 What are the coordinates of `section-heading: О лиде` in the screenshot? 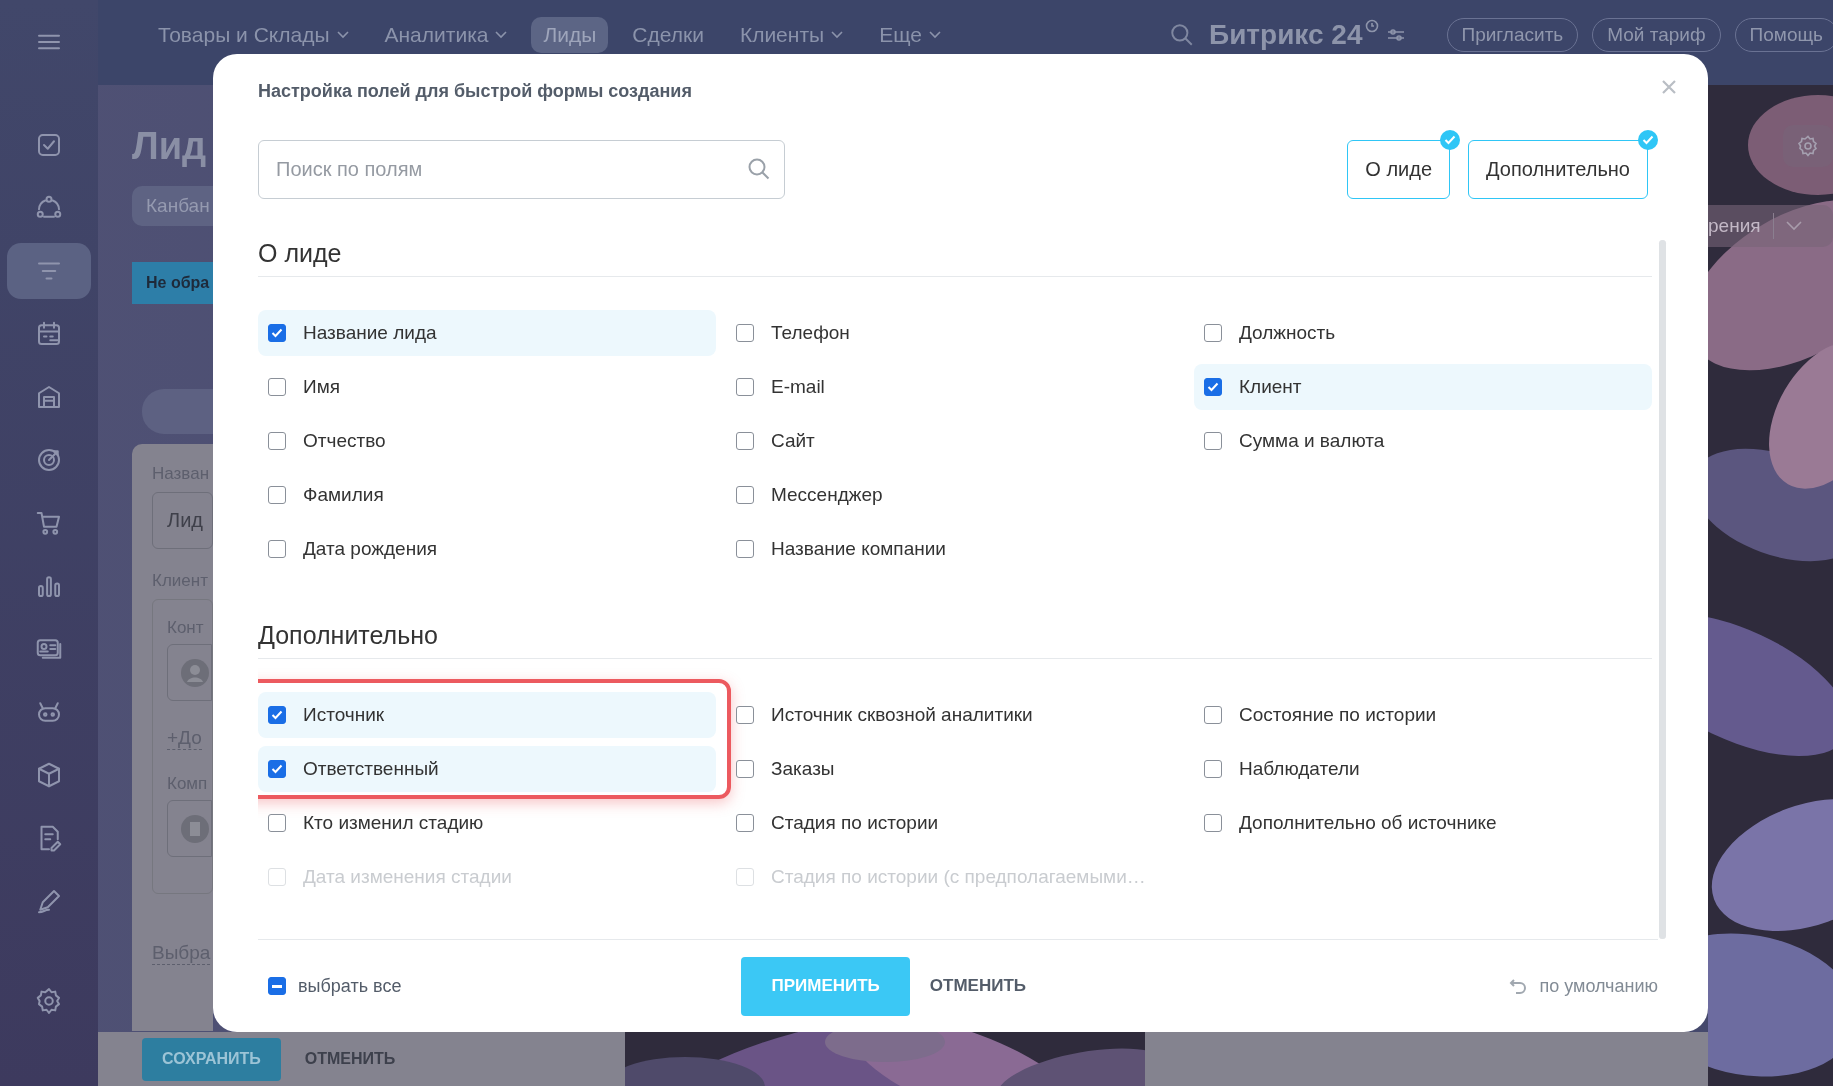 It's located at (955, 253).